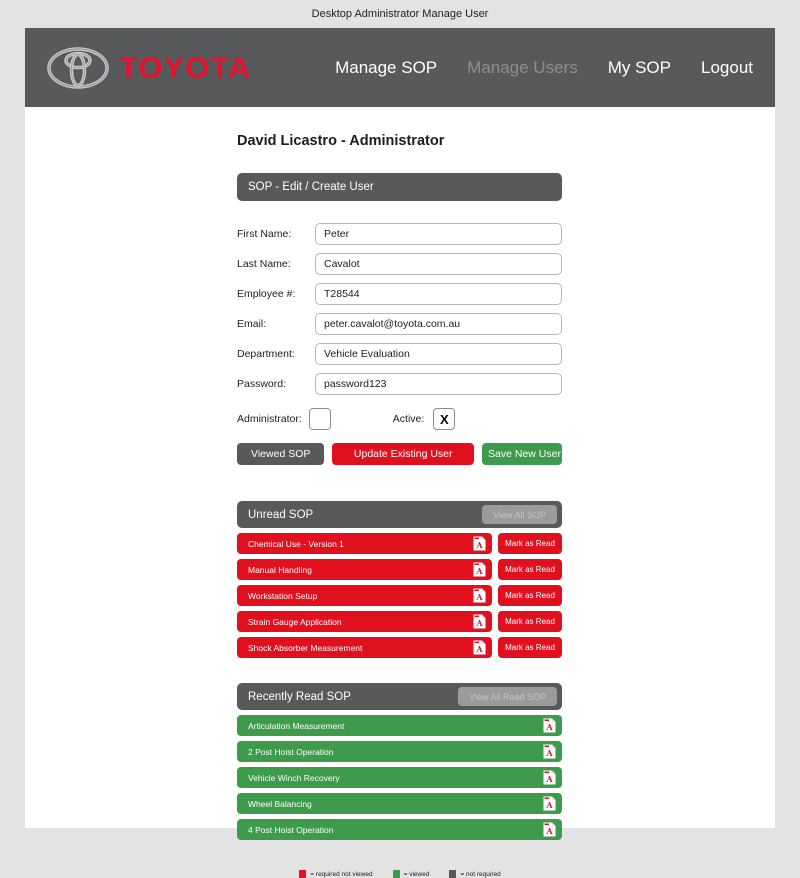  I want to click on brand: TOYOTA, so click(149, 67).